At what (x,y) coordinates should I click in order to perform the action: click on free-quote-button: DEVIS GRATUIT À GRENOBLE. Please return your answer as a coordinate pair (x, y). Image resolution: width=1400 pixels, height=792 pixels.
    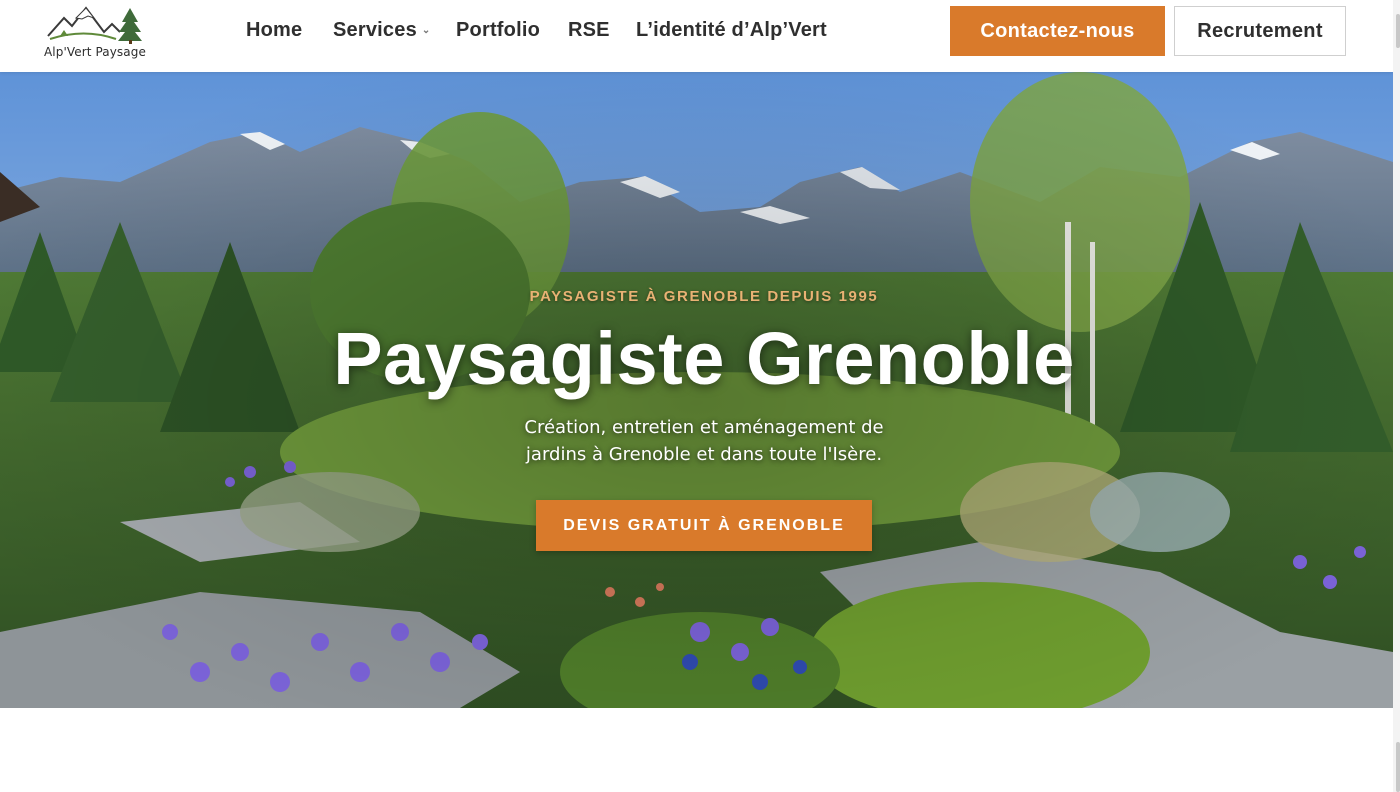
    Looking at the image, I should click on (704, 525).